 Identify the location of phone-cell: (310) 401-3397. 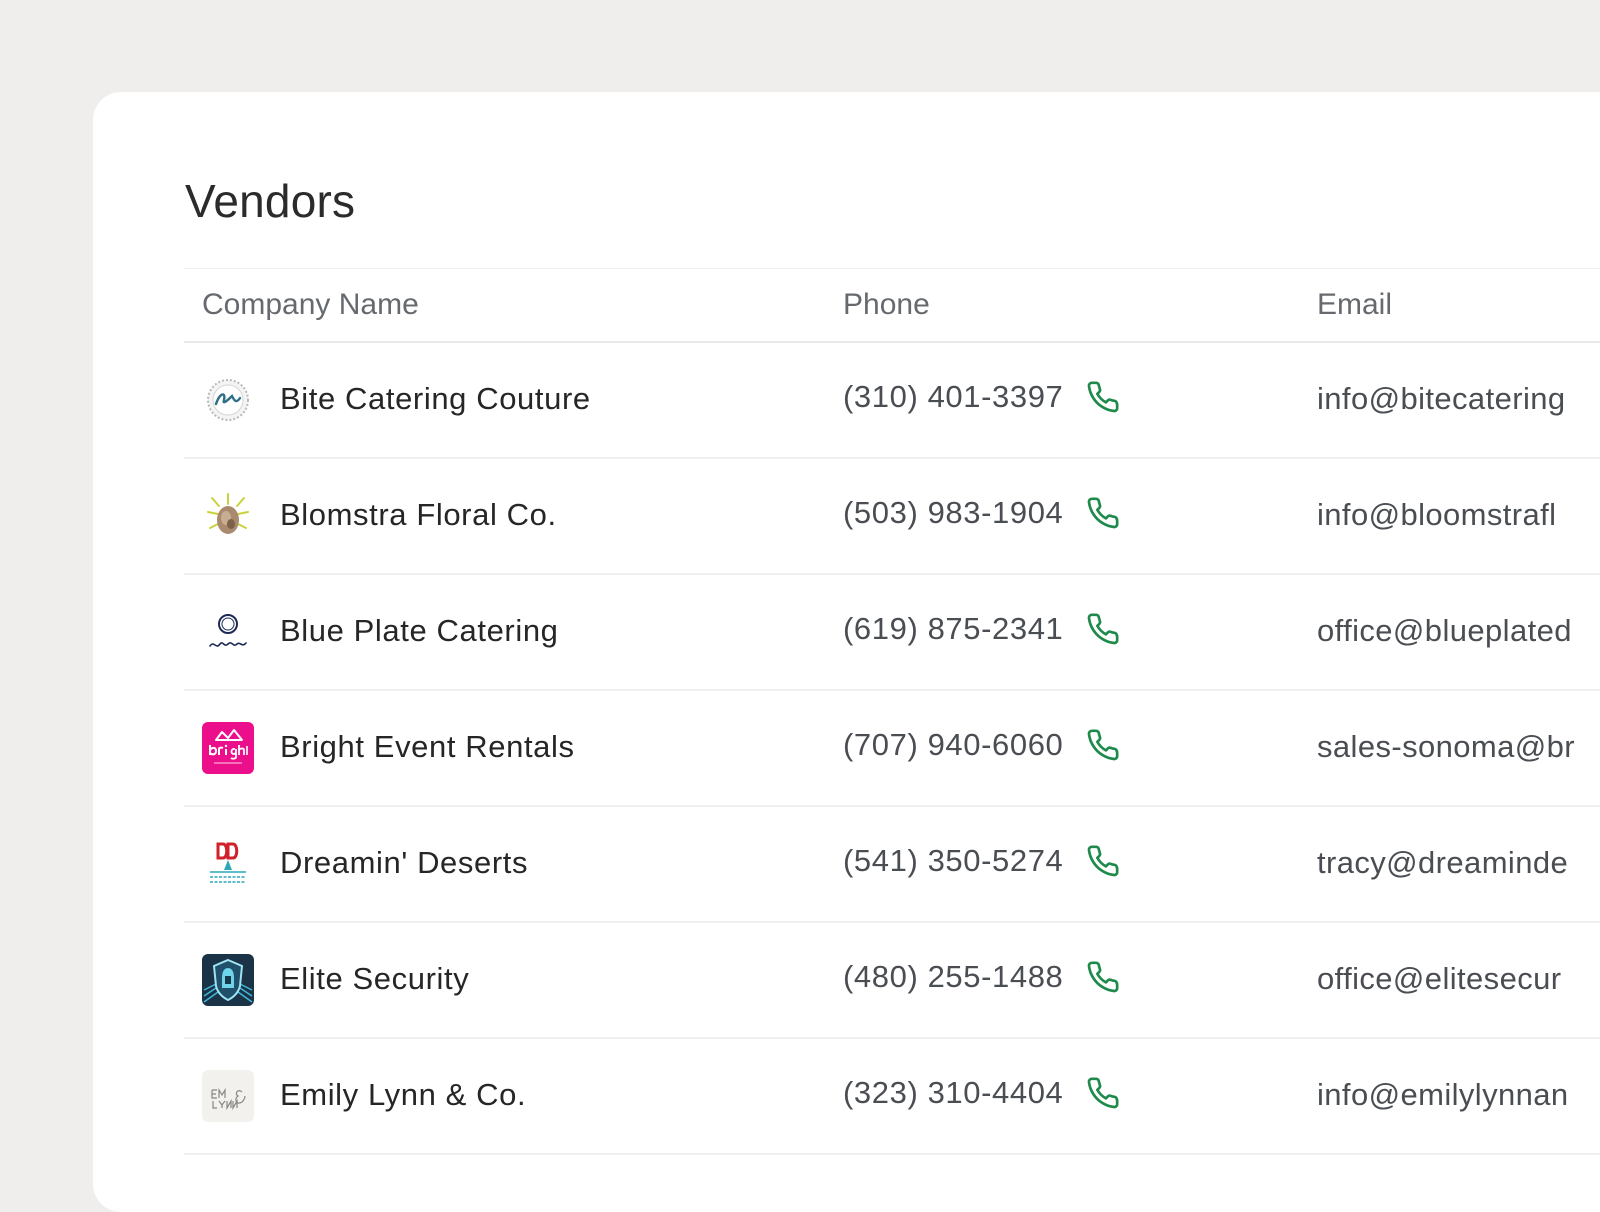
(982, 397).